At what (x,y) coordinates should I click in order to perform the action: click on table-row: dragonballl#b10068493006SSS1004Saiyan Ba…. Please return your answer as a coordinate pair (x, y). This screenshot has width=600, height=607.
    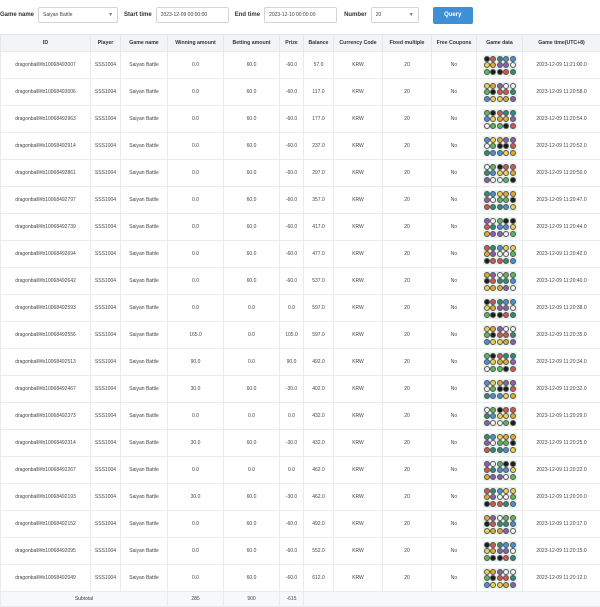
    Looking at the image, I should click on (300, 92).